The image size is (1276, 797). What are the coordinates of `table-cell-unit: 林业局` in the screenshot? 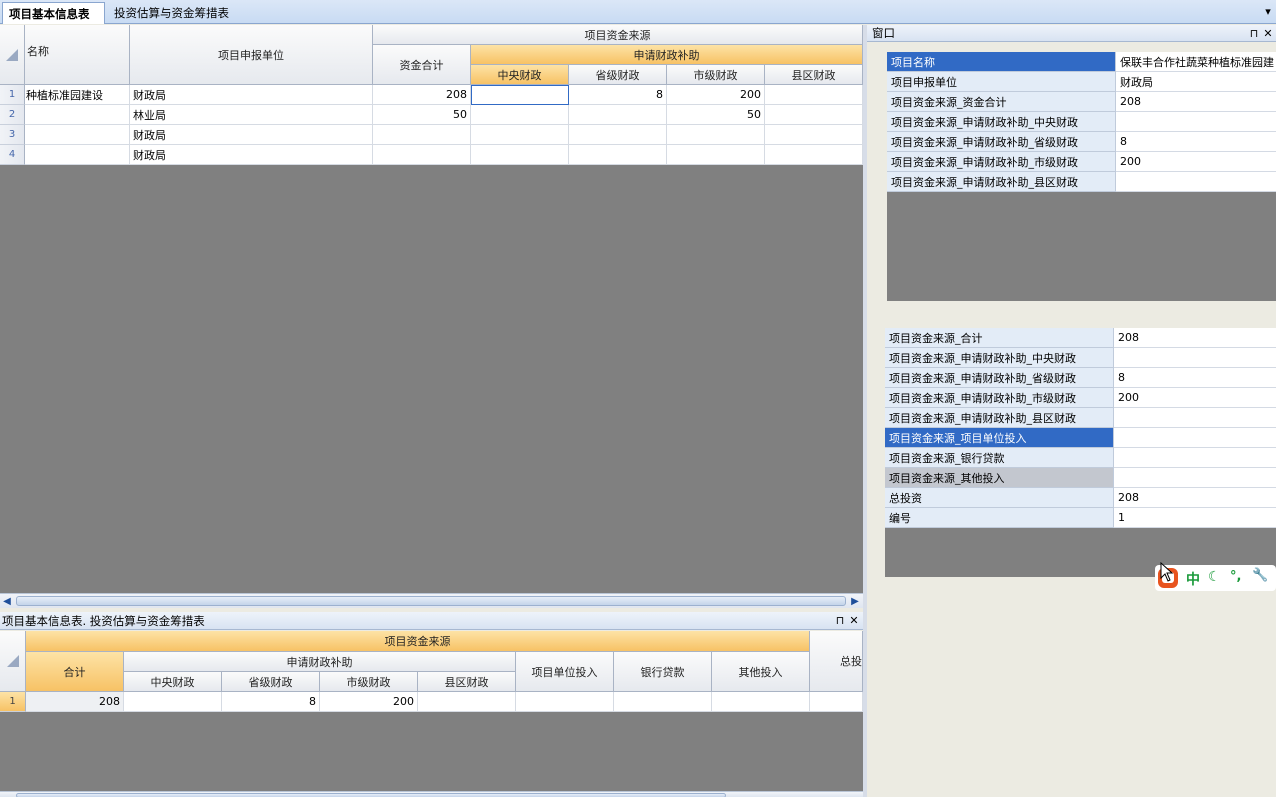 It's located at (251, 115).